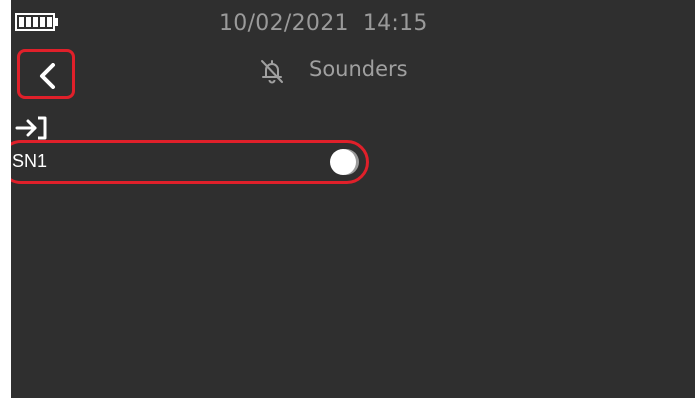  What do you see at coordinates (36, 22) in the screenshot?
I see `battery-full-icon` at bounding box center [36, 22].